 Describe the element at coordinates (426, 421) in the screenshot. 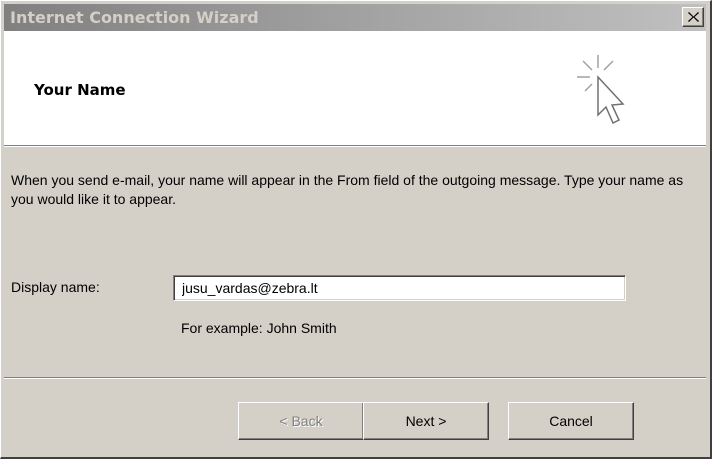

I see `next-button: Next >` at that location.